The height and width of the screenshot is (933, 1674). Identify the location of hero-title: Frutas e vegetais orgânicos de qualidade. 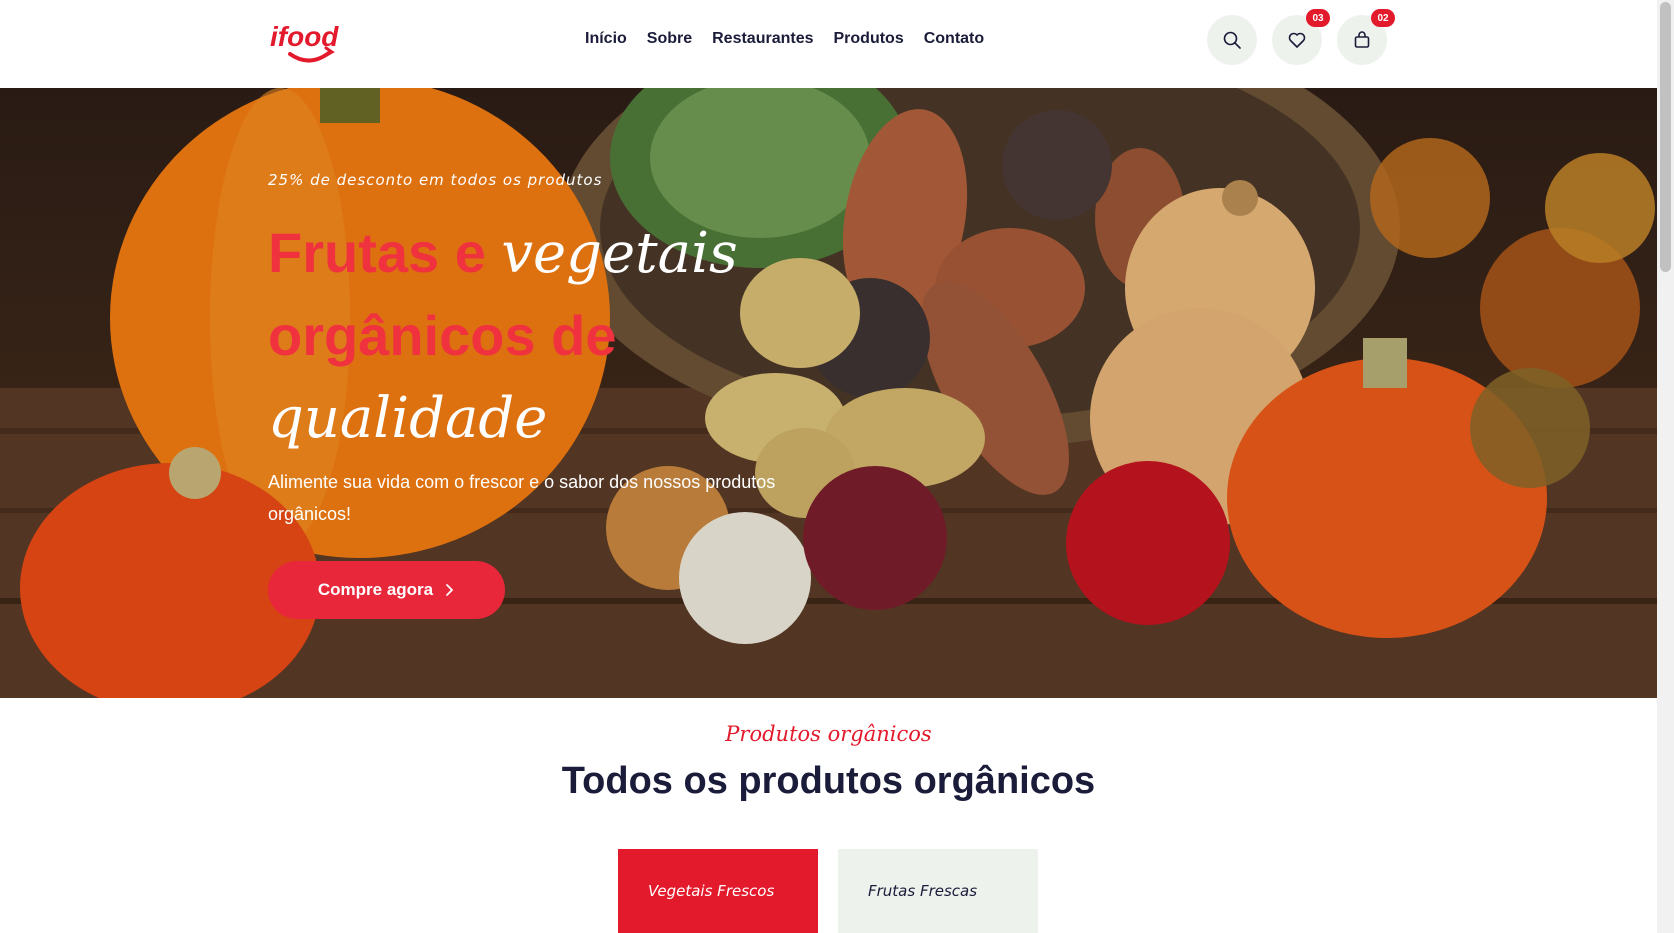
(528, 336).